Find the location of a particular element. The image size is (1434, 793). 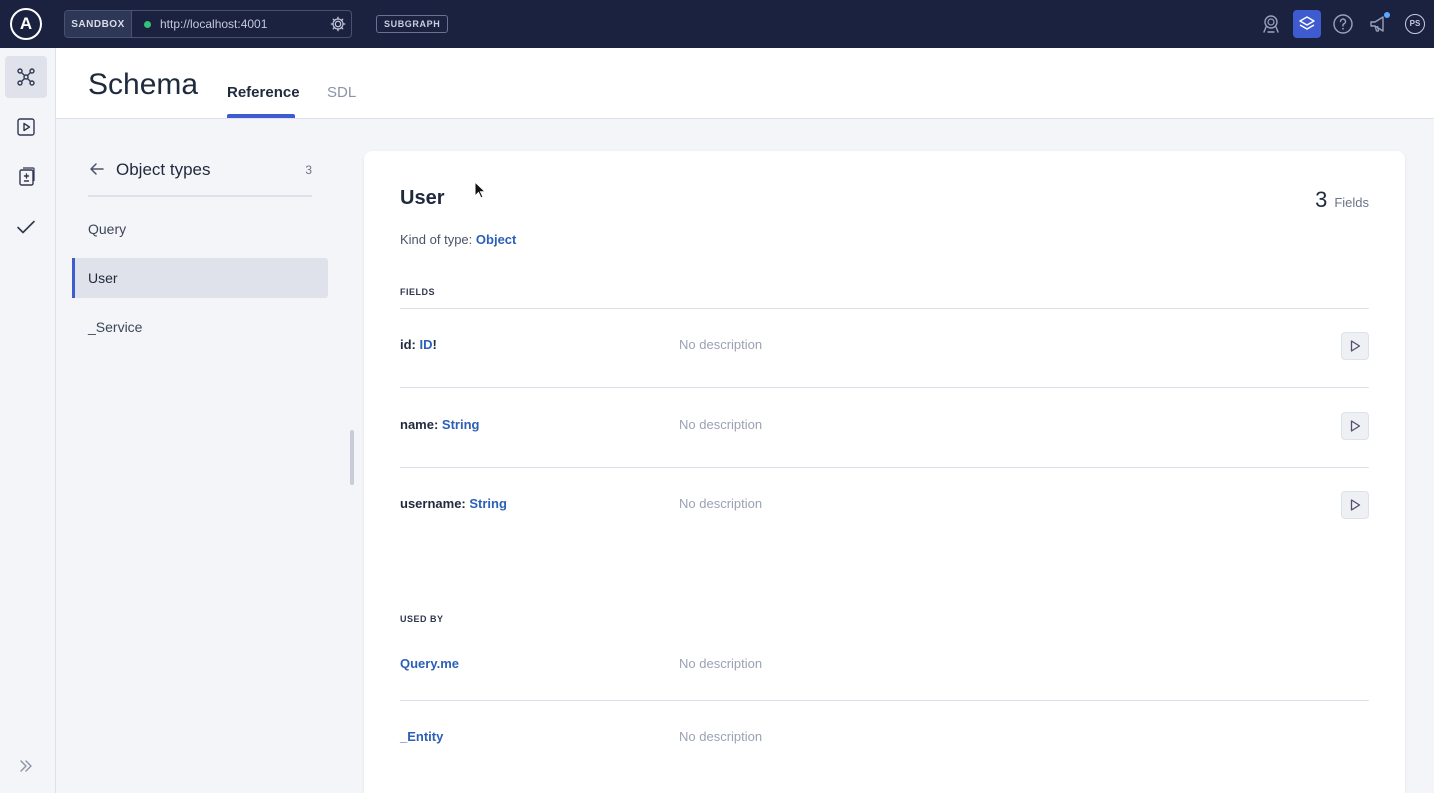

check-icon is located at coordinates (26, 227).